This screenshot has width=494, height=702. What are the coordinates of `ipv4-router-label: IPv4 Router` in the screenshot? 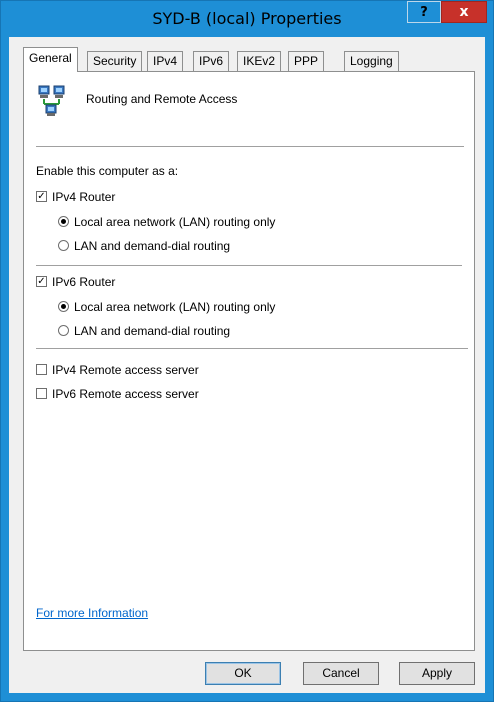 It's located at (83, 197).